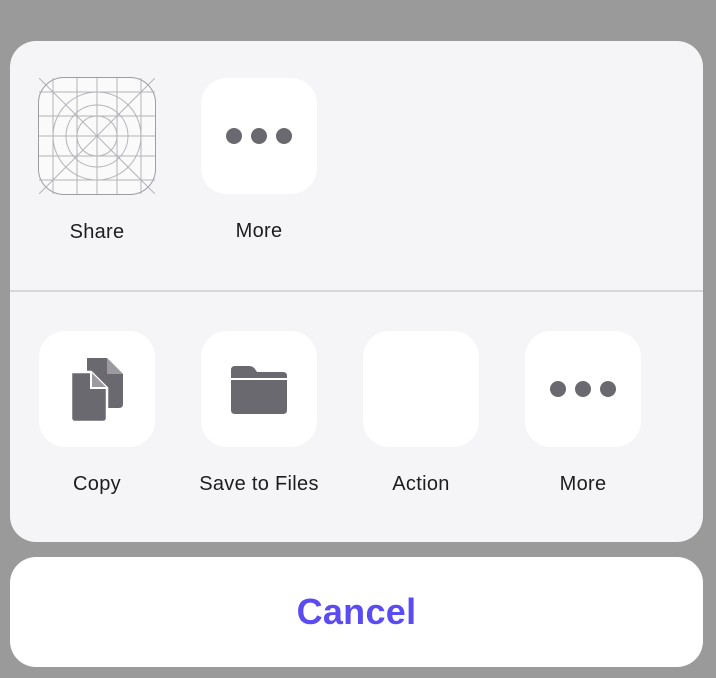 This screenshot has height=678, width=716. I want to click on save-to-files-tile, so click(259, 389).